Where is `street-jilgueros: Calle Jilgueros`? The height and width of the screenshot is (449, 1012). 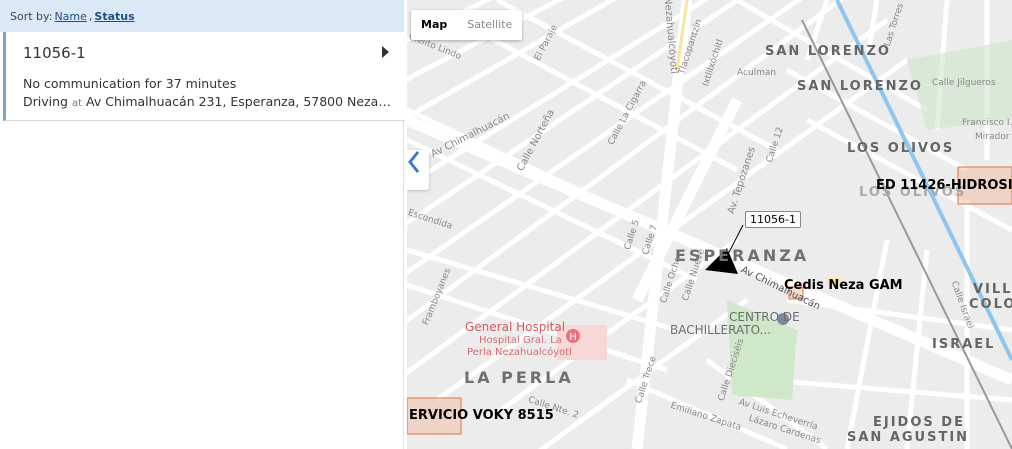
street-jilgueros: Calle Jilgueros is located at coordinates (964, 83).